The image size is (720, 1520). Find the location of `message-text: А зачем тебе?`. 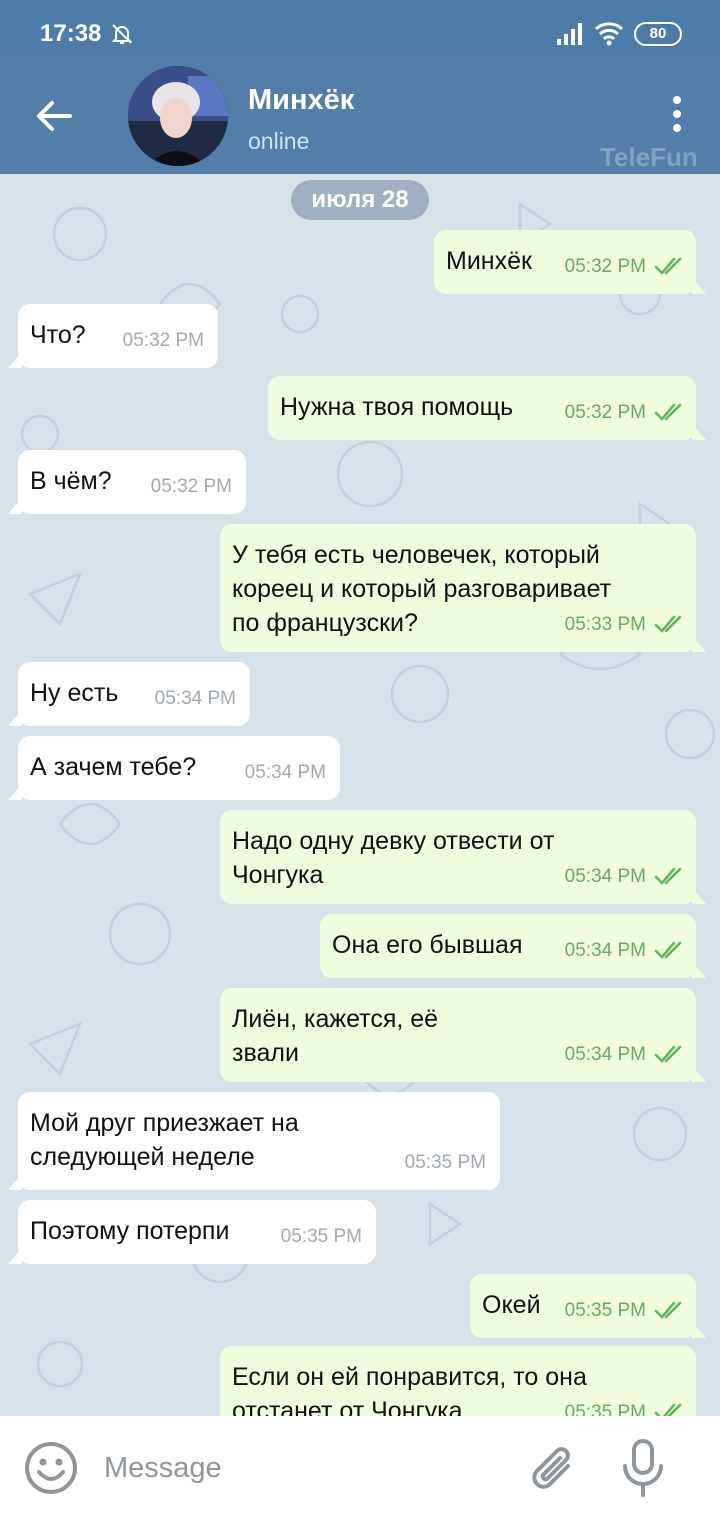

message-text: А зачем тебе? is located at coordinates (113, 767).